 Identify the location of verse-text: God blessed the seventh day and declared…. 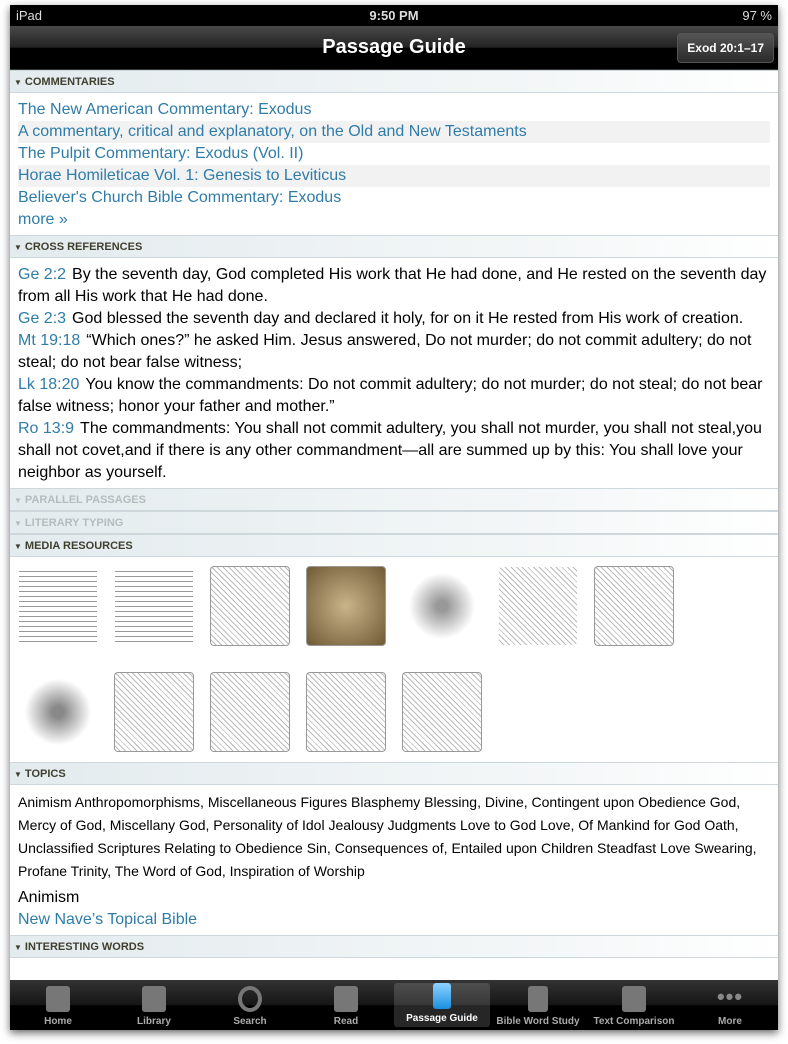
(408, 318).